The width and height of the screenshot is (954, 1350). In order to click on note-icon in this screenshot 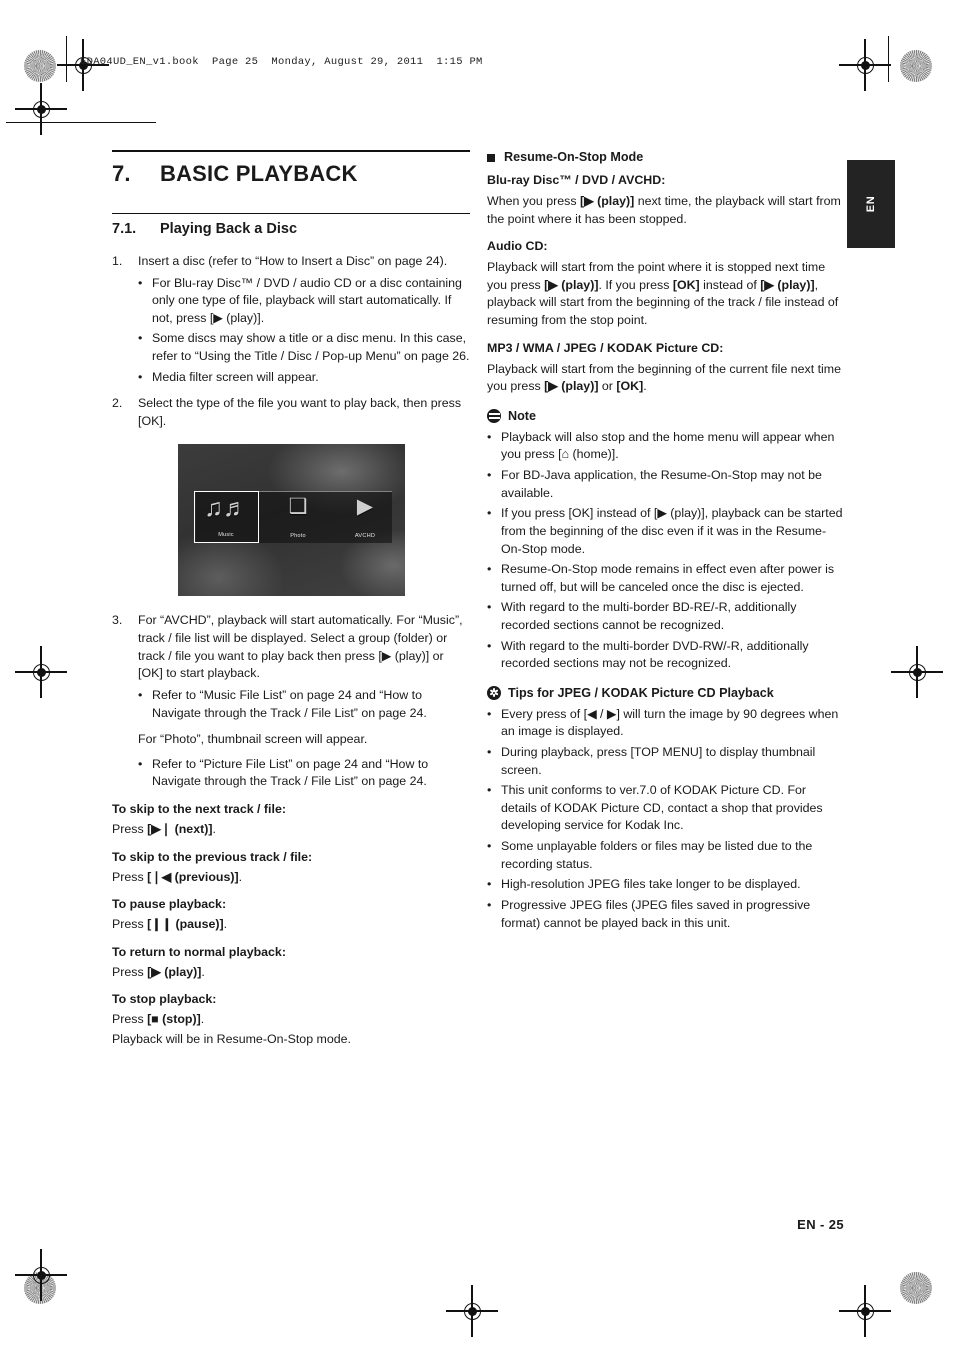, I will do `click(494, 415)`.